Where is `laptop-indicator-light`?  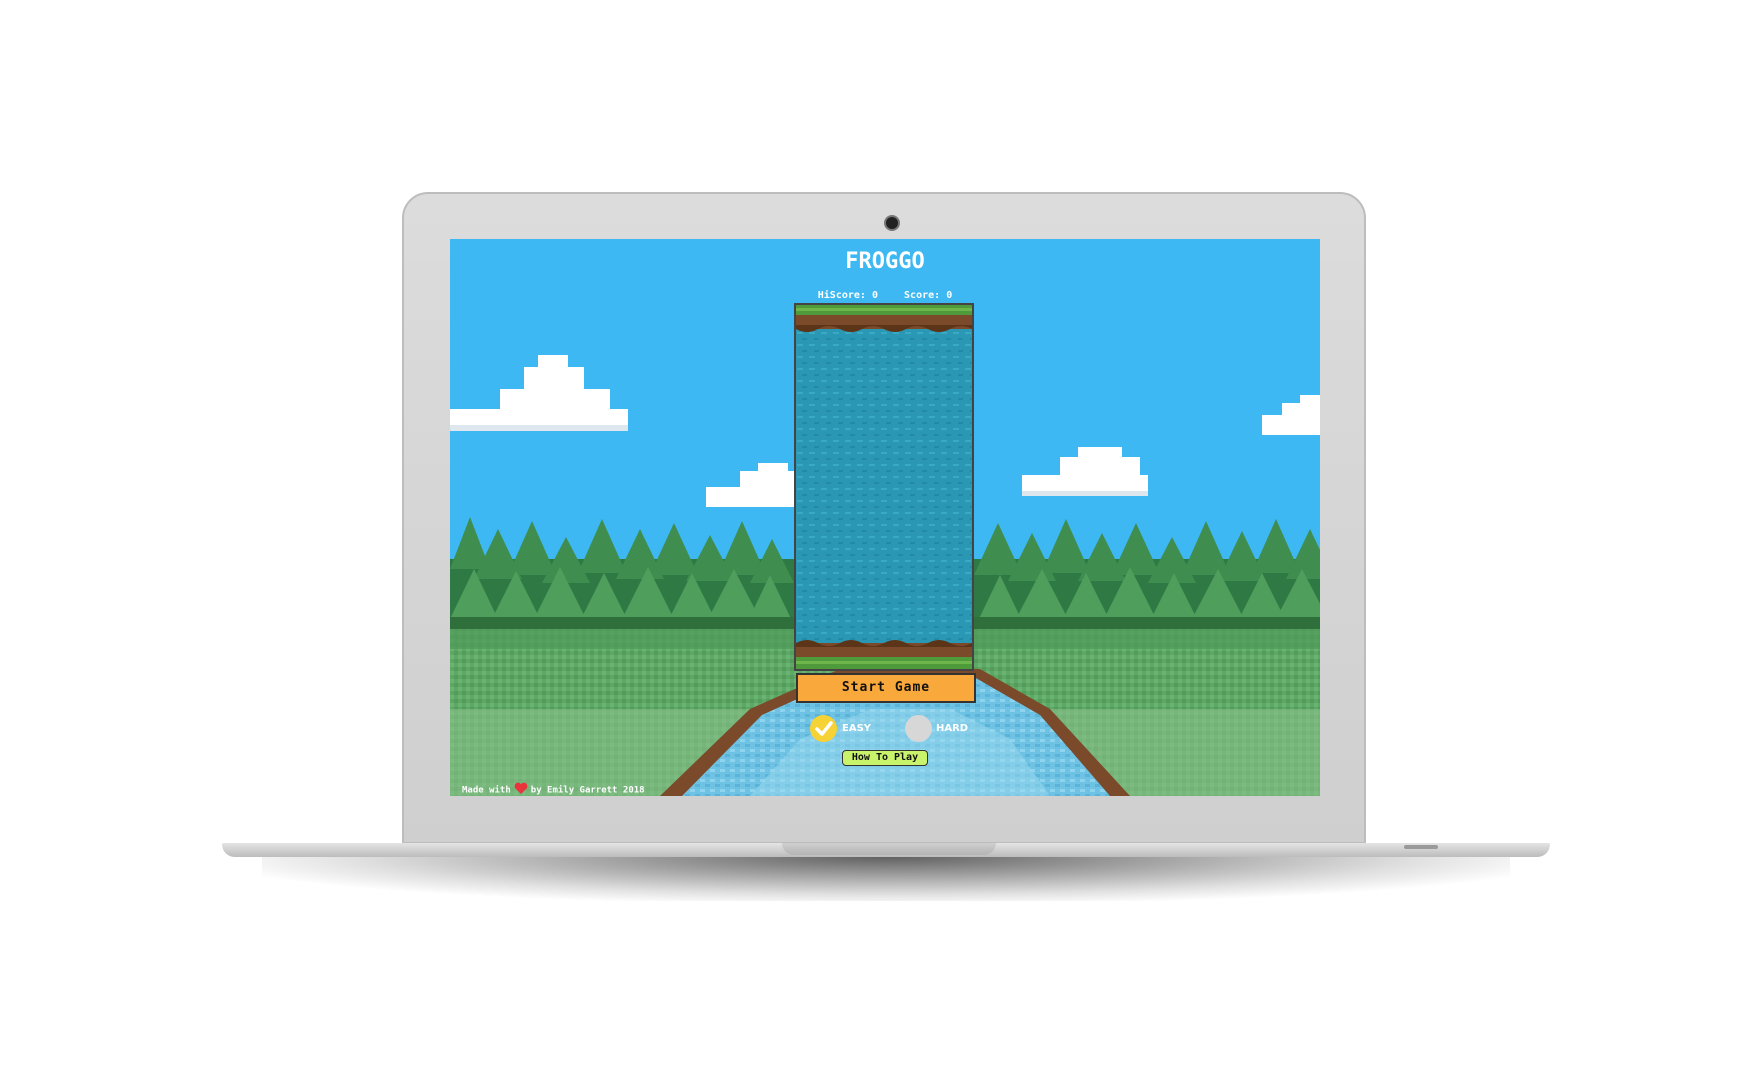
laptop-indicator-light is located at coordinates (1421, 847).